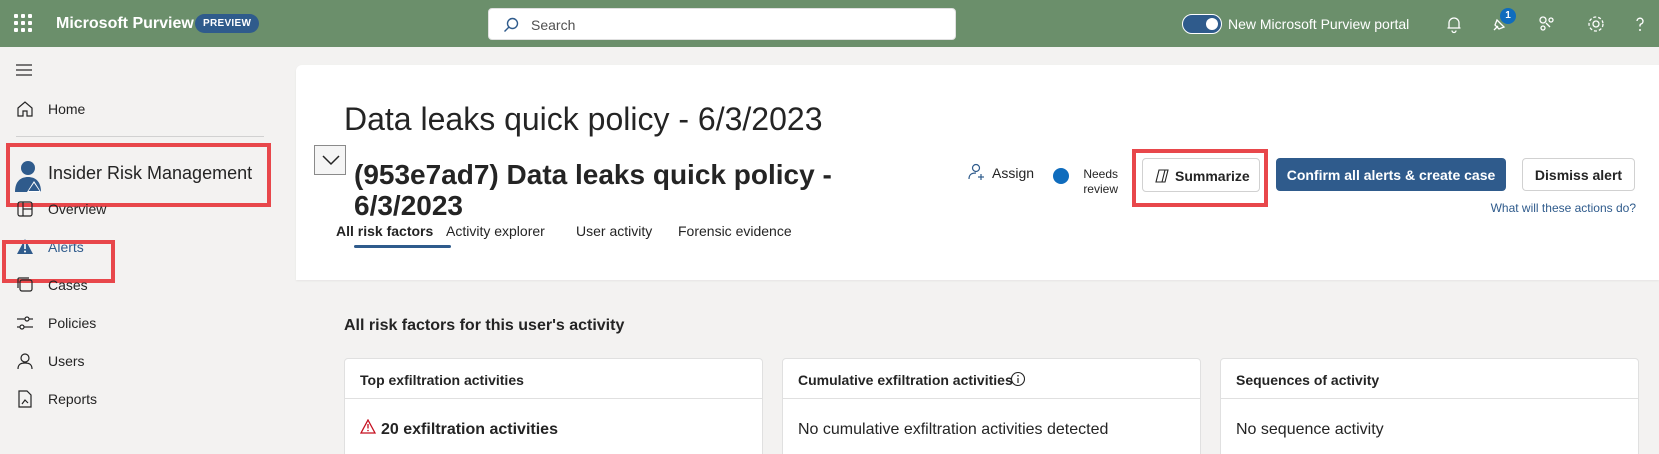 The height and width of the screenshot is (454, 1659). I want to click on assign-person-icon, so click(976, 171).